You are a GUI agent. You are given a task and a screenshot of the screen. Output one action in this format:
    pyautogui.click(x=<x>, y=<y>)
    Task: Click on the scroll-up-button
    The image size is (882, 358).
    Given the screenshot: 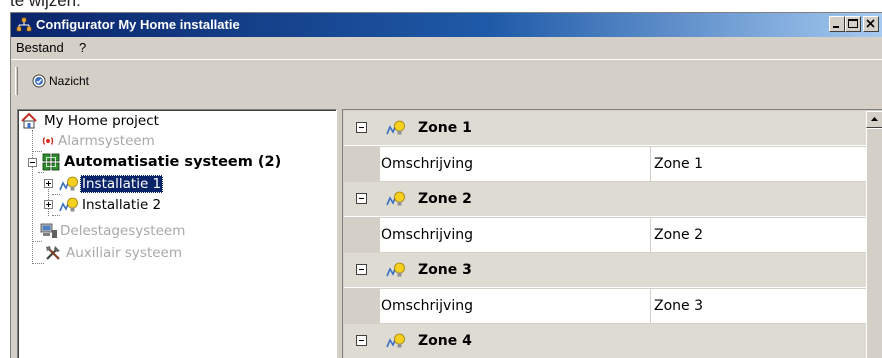 What is the action you would take?
    pyautogui.click(x=874, y=119)
    